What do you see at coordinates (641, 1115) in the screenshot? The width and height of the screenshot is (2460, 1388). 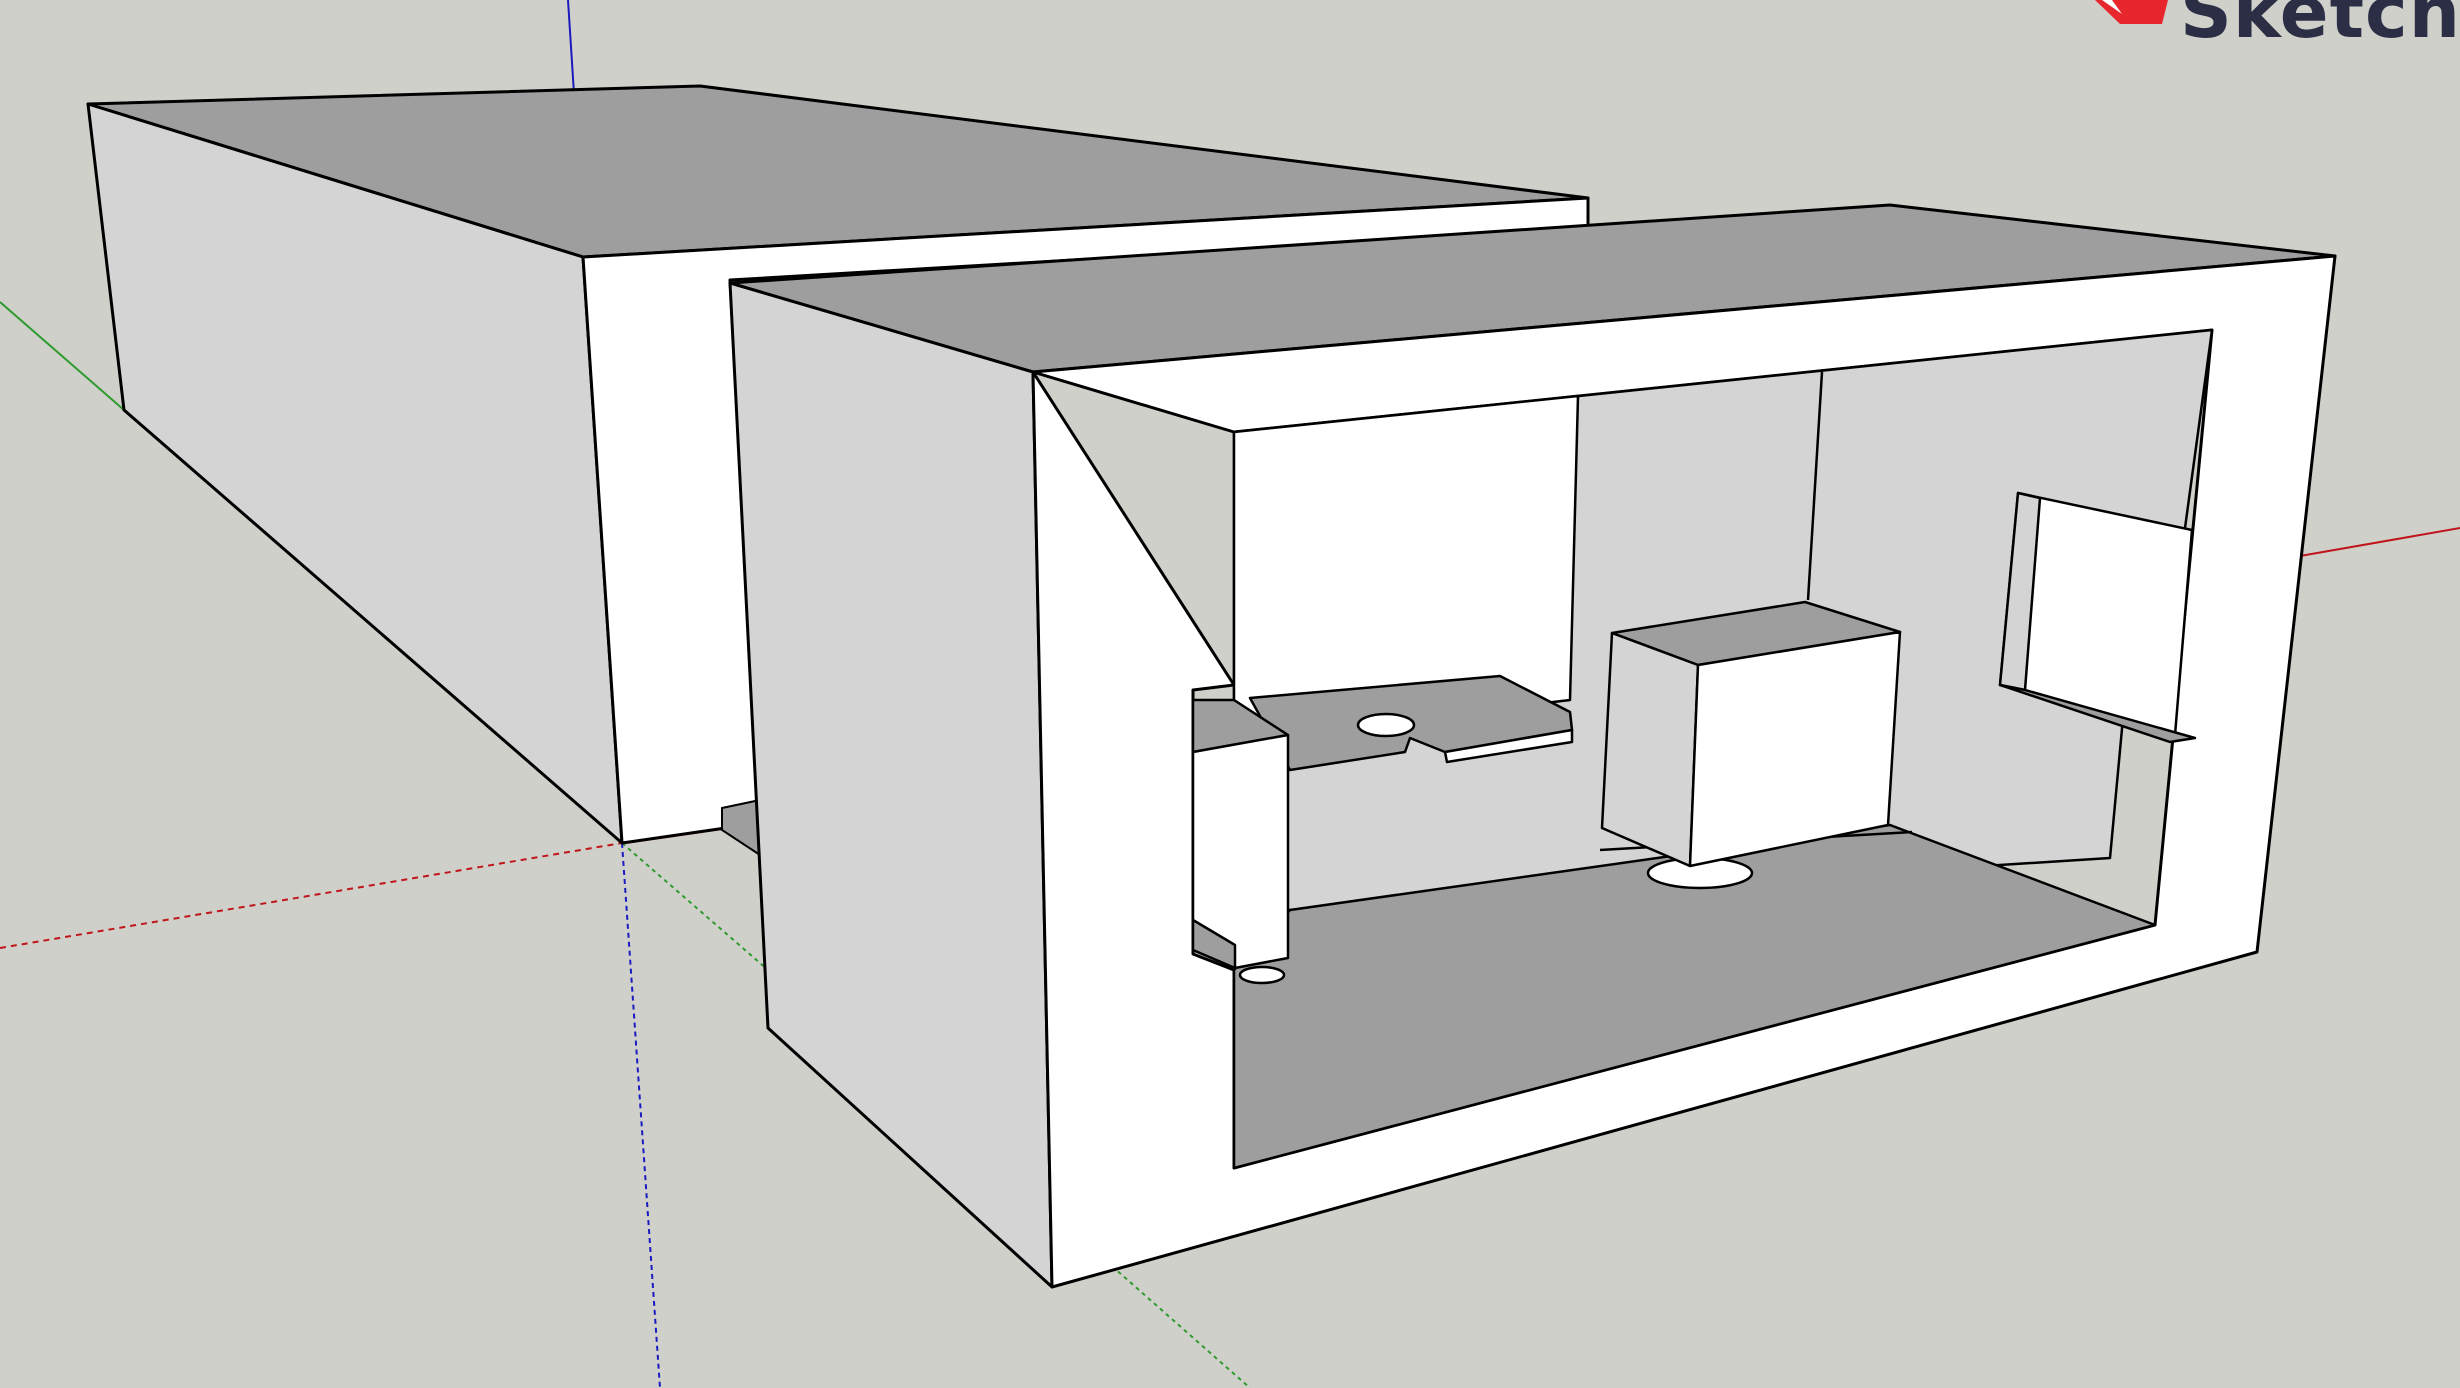 I see `blue-axis-negative` at bounding box center [641, 1115].